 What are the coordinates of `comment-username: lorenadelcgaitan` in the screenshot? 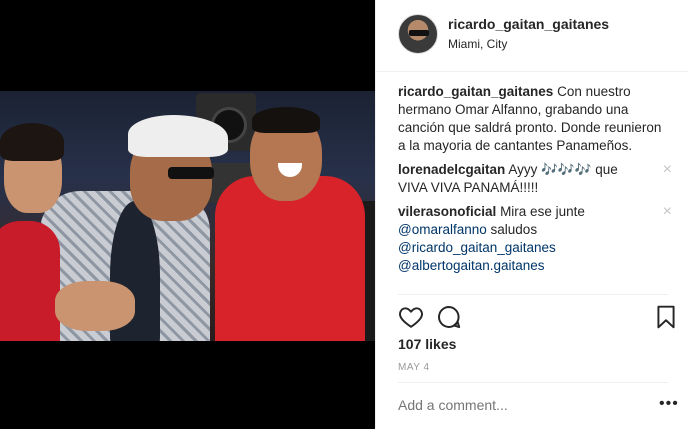 It's located at (451, 169).